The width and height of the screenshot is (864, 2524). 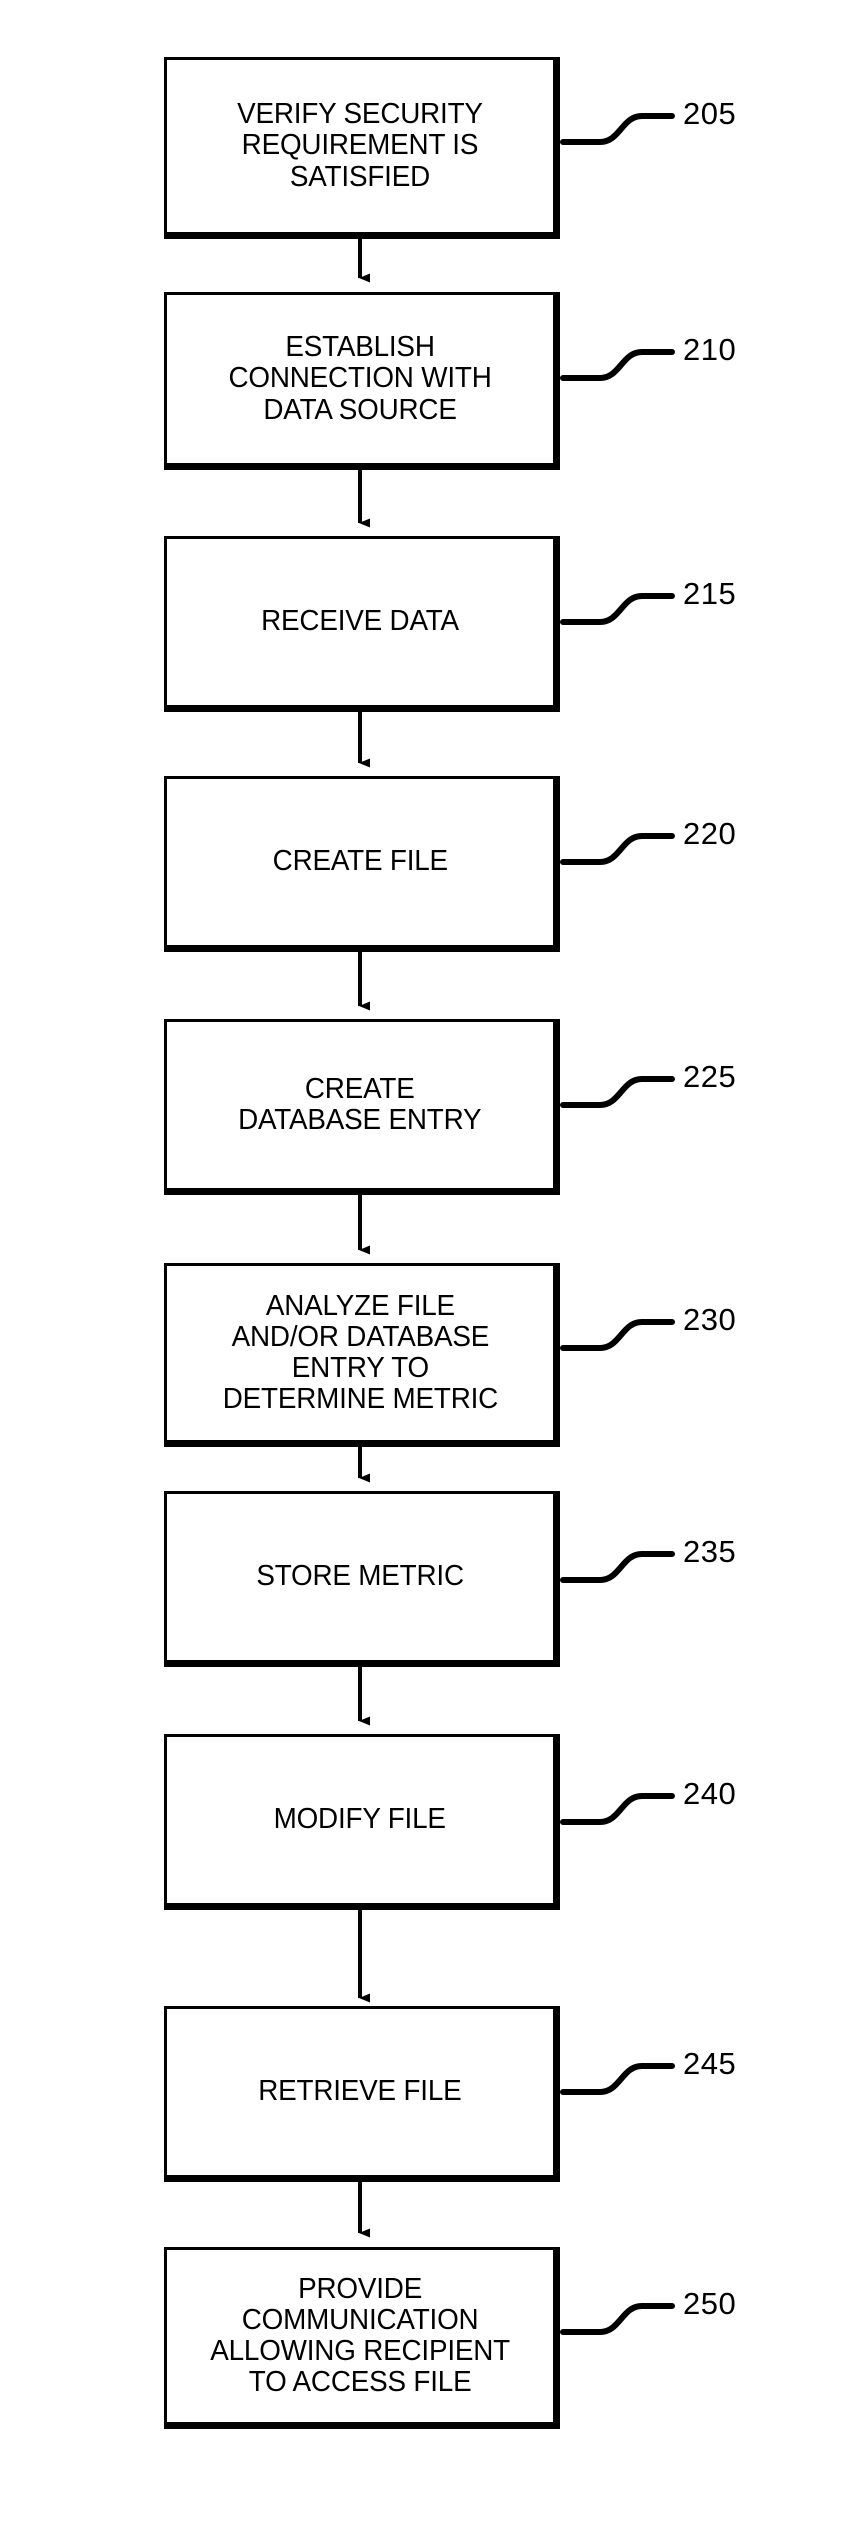 I want to click on process-box-225: CREATE DATABASE ENTRY, so click(x=362, y=1107).